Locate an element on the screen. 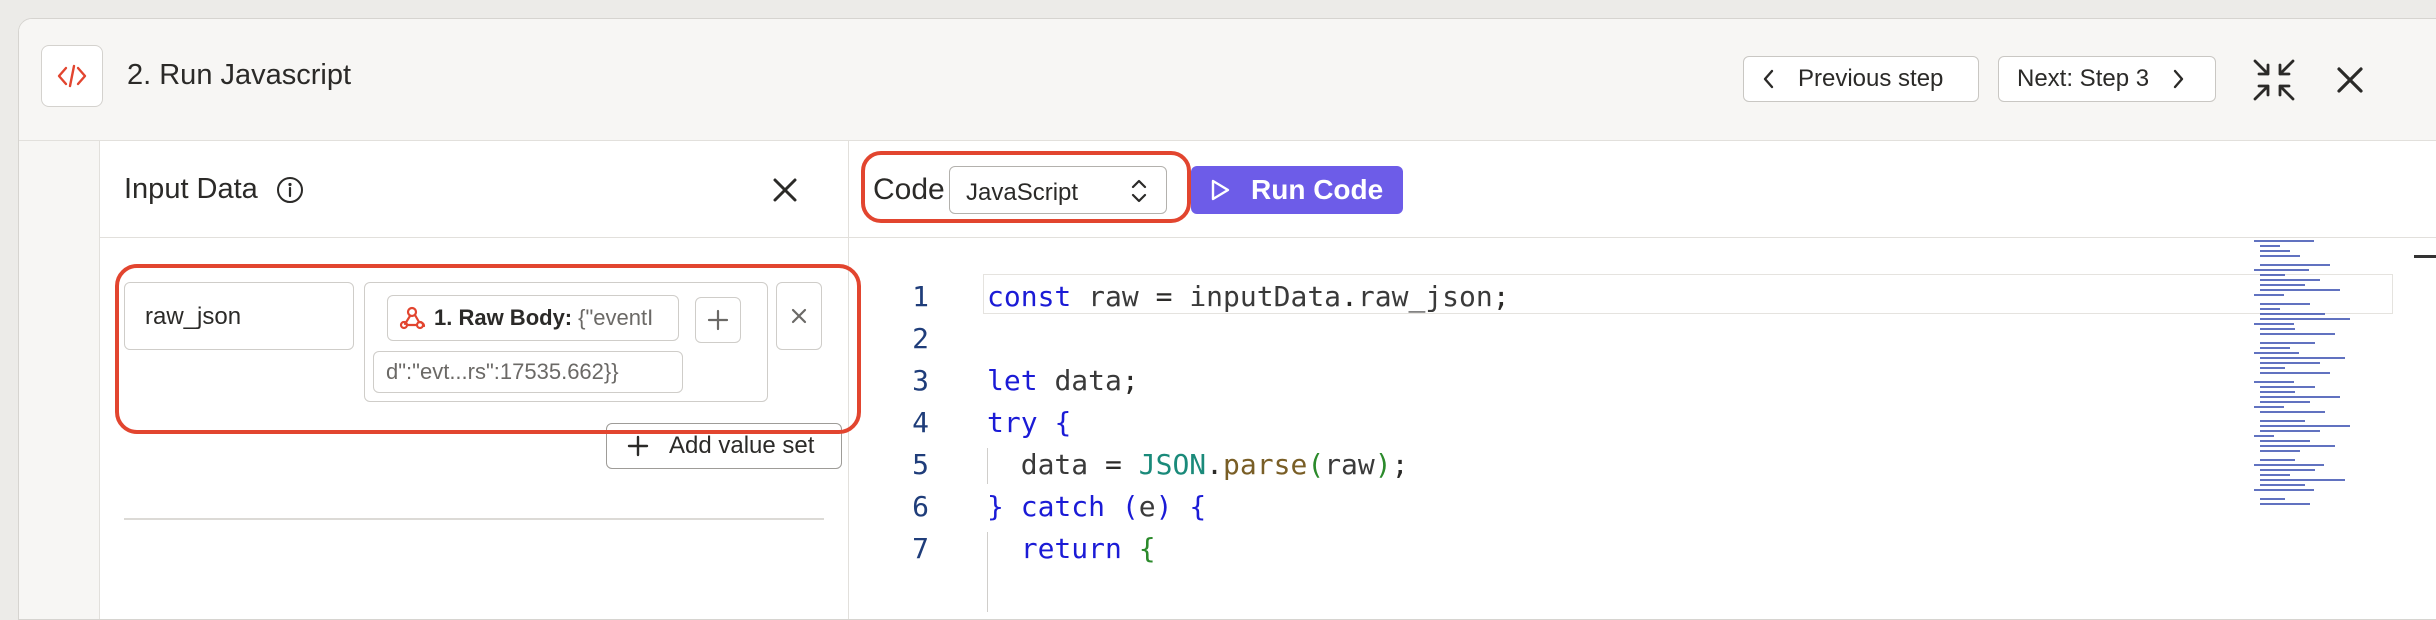 The width and height of the screenshot is (2436, 620). line-number: 6 is located at coordinates (920, 506).